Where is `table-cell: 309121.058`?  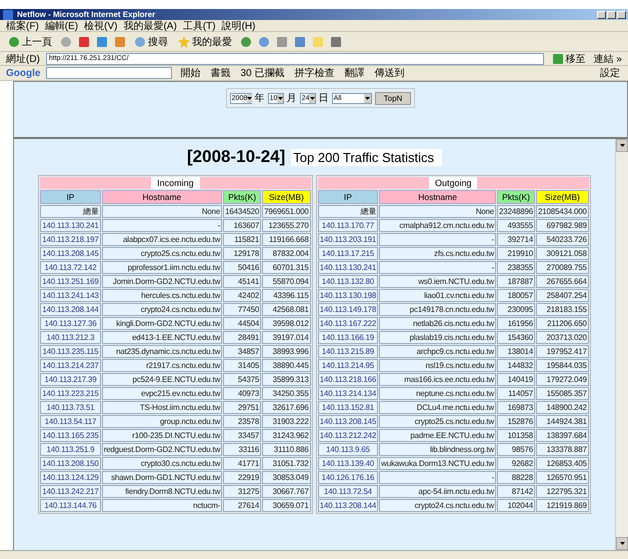 table-cell: 309121.058 is located at coordinates (562, 253).